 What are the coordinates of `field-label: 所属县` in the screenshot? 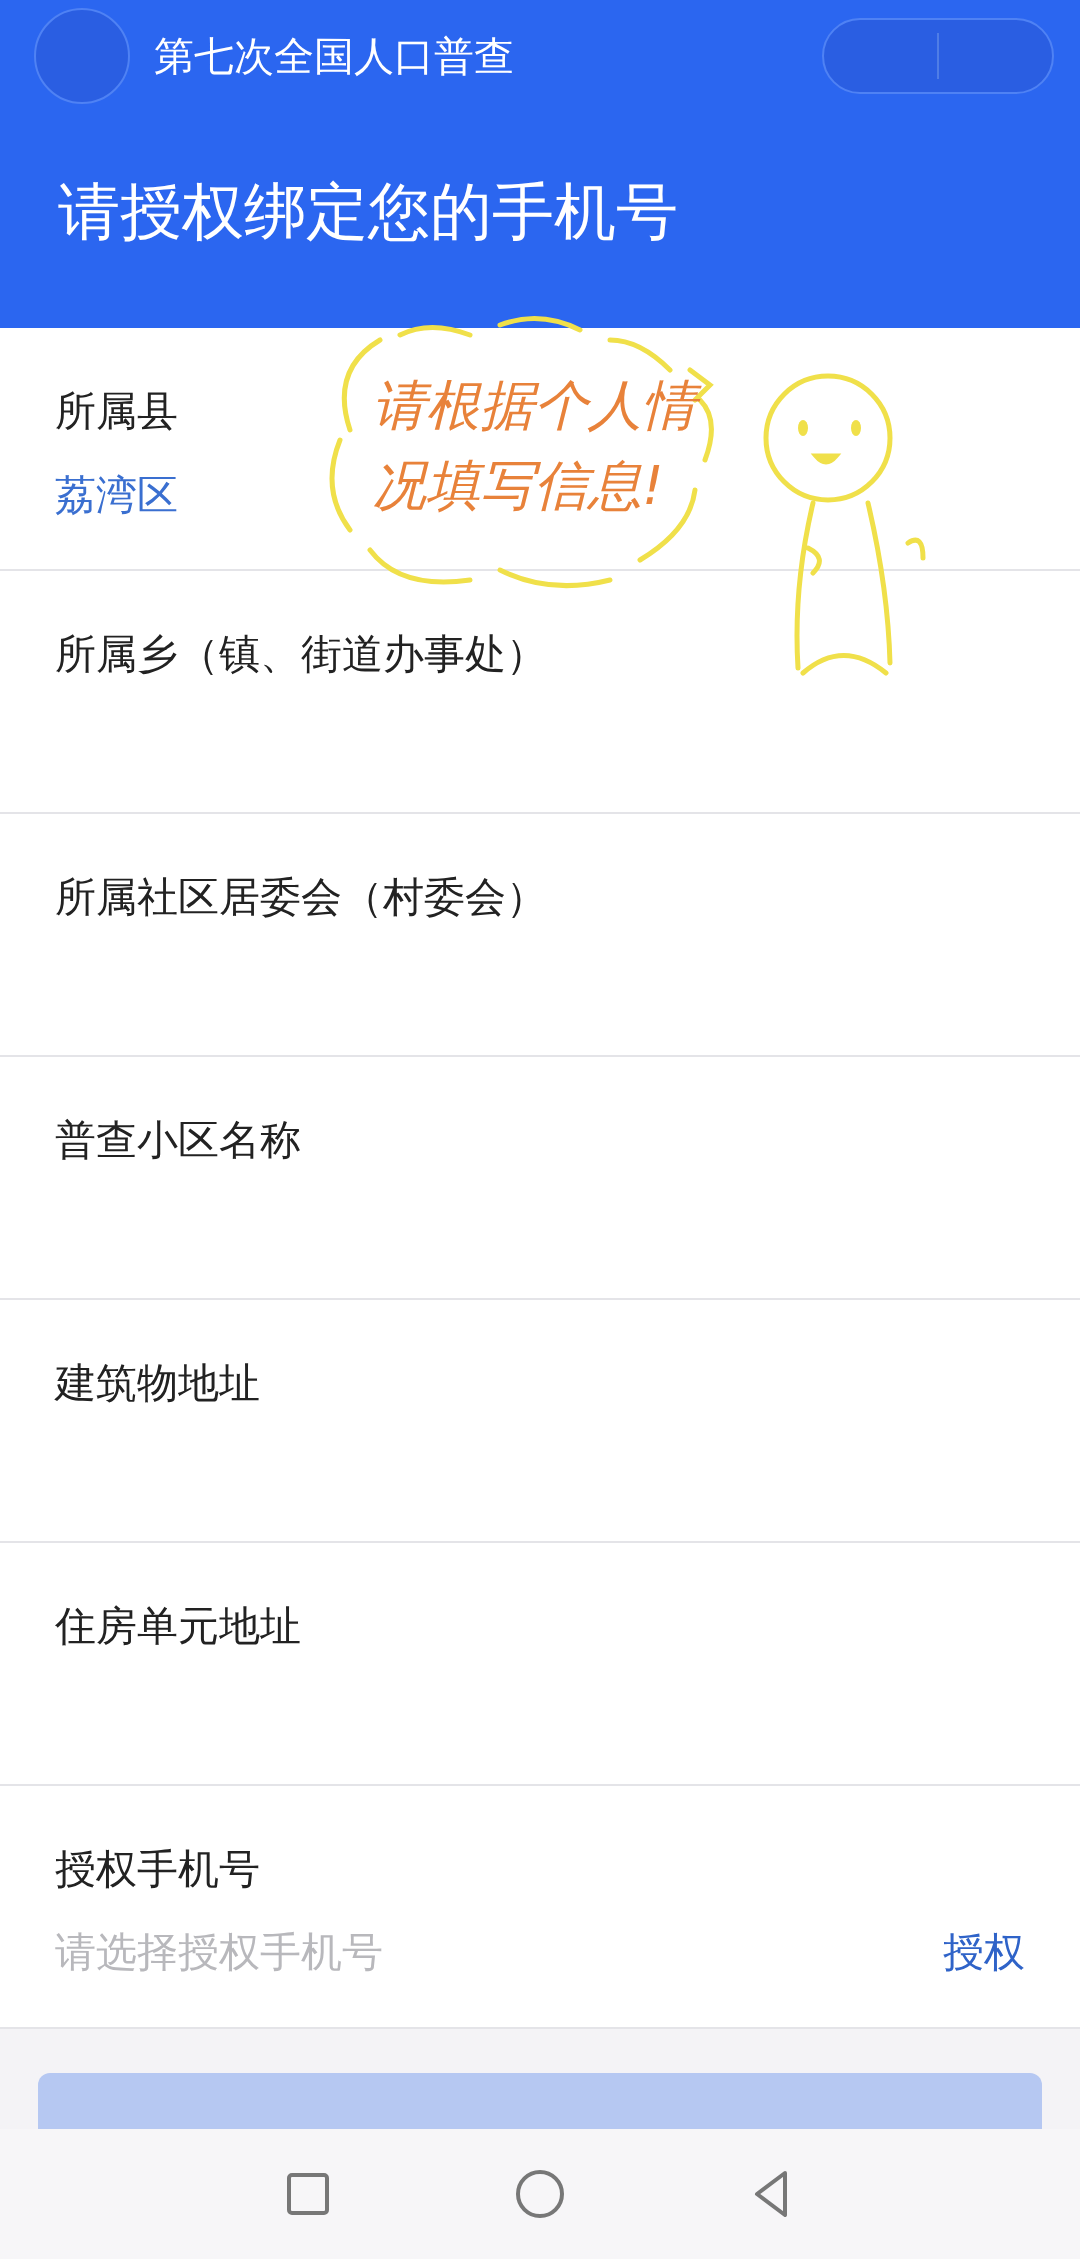 It's located at (116, 411).